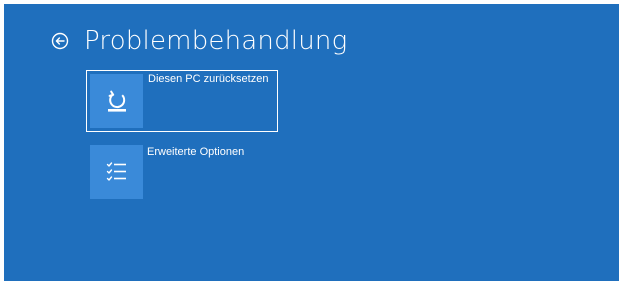 The image size is (623, 285). Describe the element at coordinates (116, 172) in the screenshot. I see `checklist-icon` at that location.